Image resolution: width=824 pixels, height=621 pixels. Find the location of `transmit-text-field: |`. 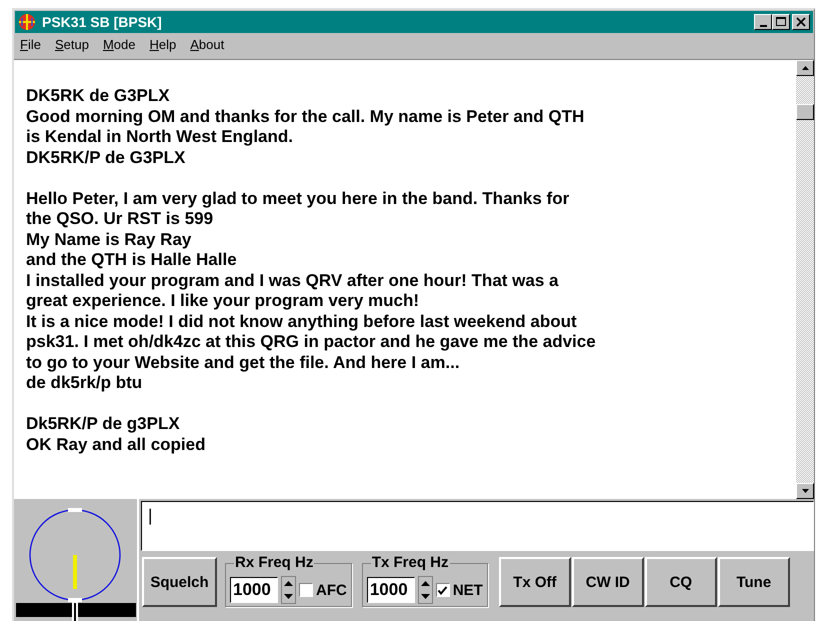

transmit-text-field: | is located at coordinates (477, 526).